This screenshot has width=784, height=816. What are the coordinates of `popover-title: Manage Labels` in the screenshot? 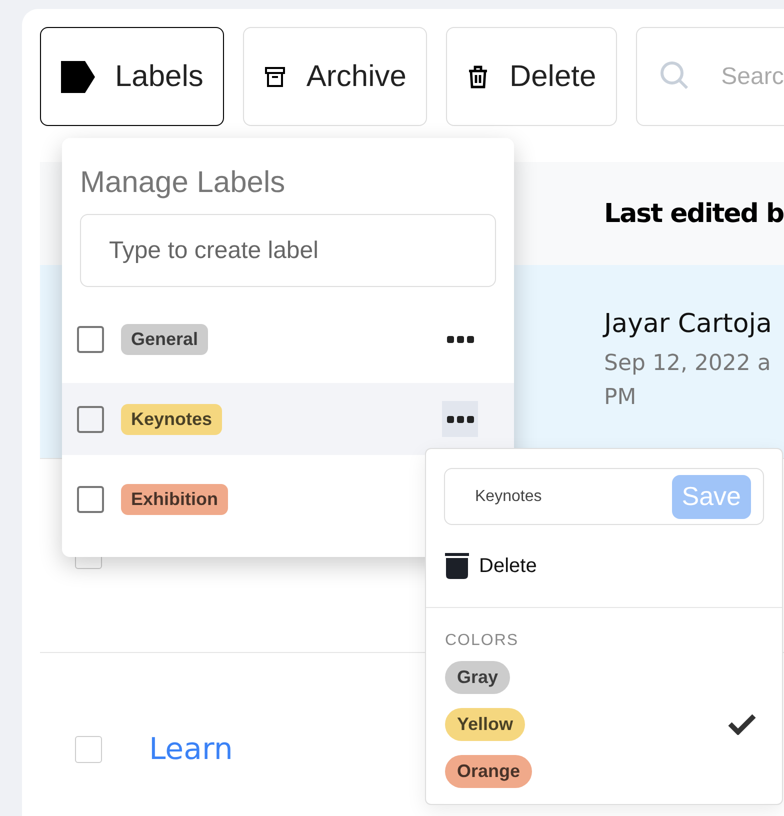 It's located at (183, 183).